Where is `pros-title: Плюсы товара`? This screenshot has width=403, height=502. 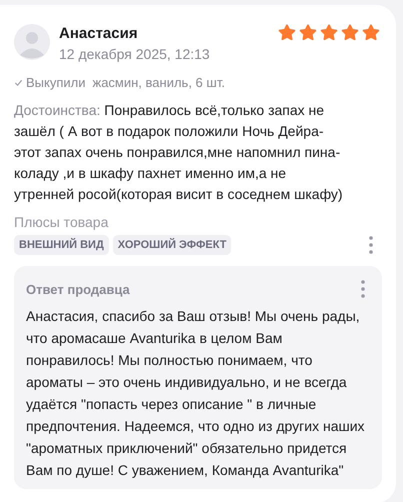
pros-title: Плюсы товара is located at coordinates (62, 222).